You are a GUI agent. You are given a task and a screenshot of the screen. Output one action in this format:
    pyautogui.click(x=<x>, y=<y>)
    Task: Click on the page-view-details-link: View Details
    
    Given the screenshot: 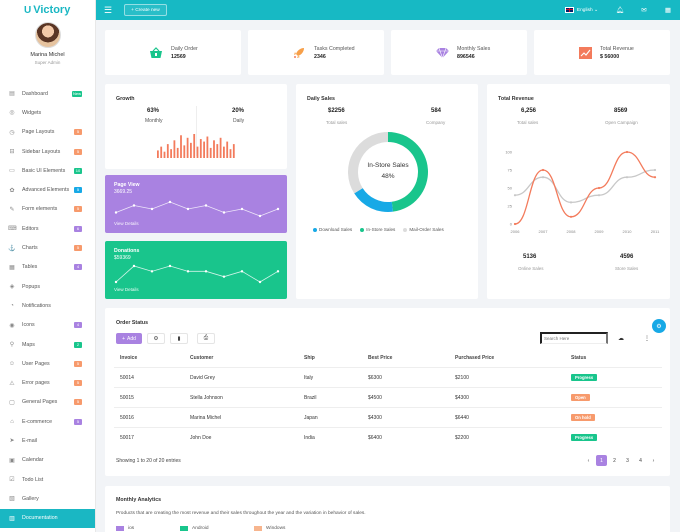 What is the action you would take?
    pyautogui.click(x=126, y=223)
    